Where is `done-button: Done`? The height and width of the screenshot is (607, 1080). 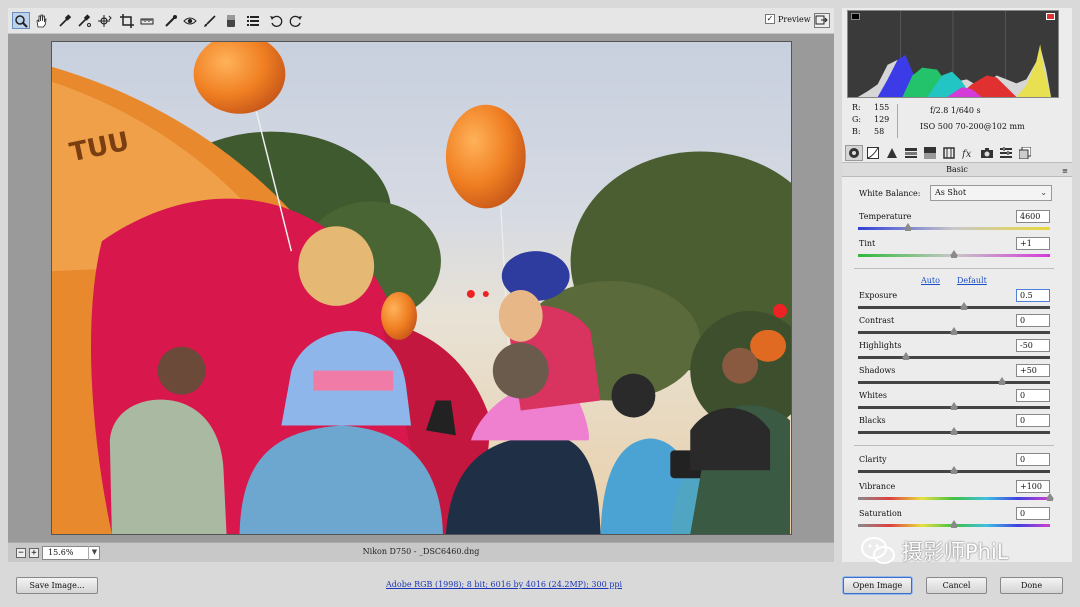 done-button: Done is located at coordinates (1031, 585).